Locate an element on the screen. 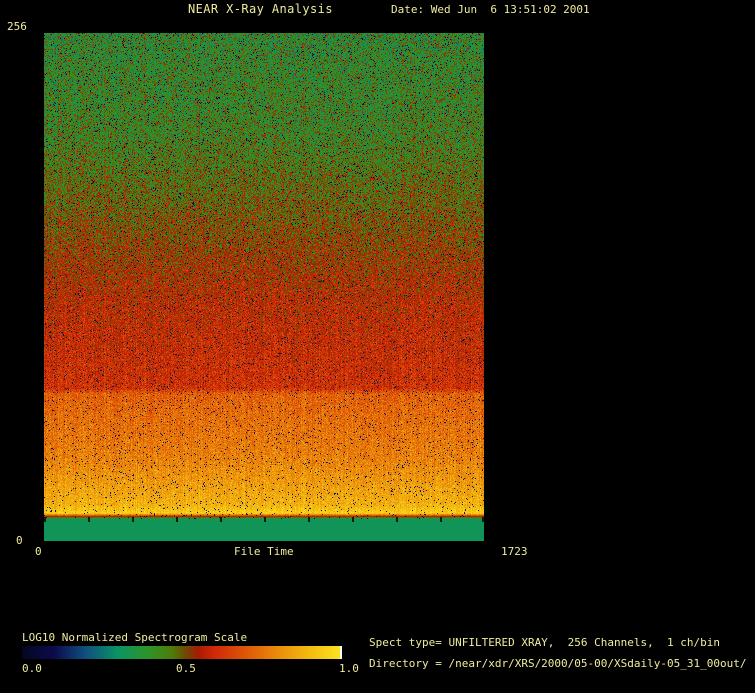 This screenshot has width=755, height=693. colorbar-tick-mid: 0.5 is located at coordinates (186, 668).